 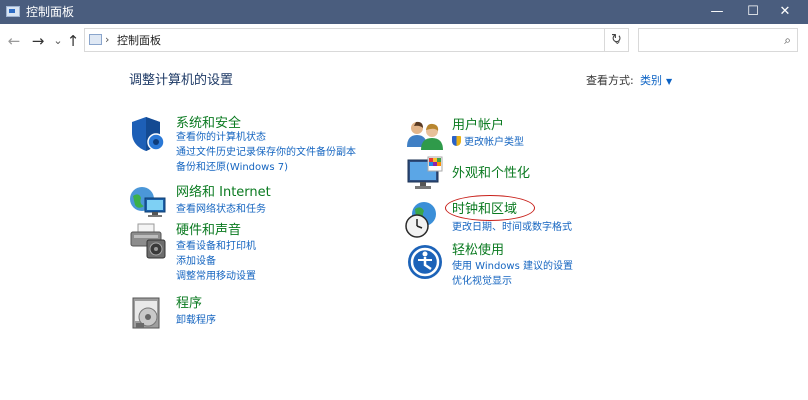 I want to click on view-by-dropdown: 类别 ▼, so click(x=656, y=81).